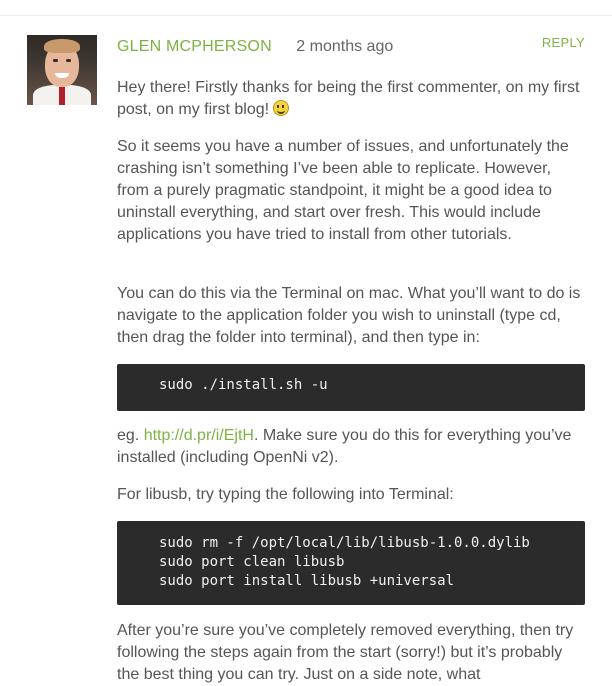  I want to click on code-block-uninstall: sudo ./install.sh -u, so click(351, 387).